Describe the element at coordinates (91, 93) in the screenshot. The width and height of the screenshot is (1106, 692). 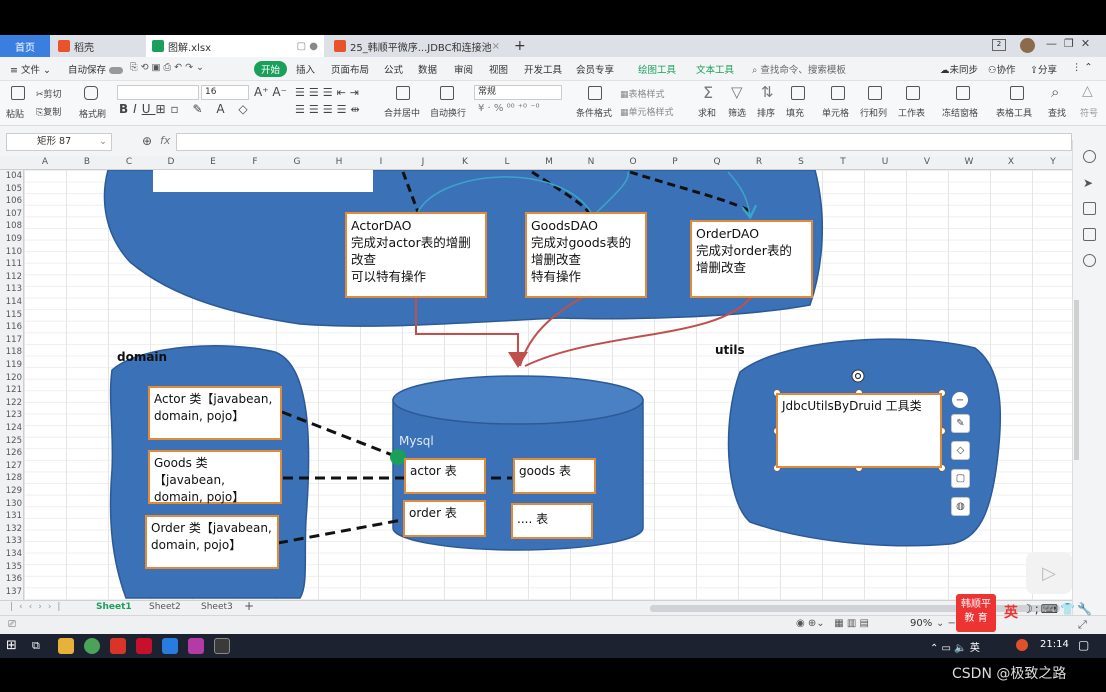
I see `format-painter-icon` at that location.